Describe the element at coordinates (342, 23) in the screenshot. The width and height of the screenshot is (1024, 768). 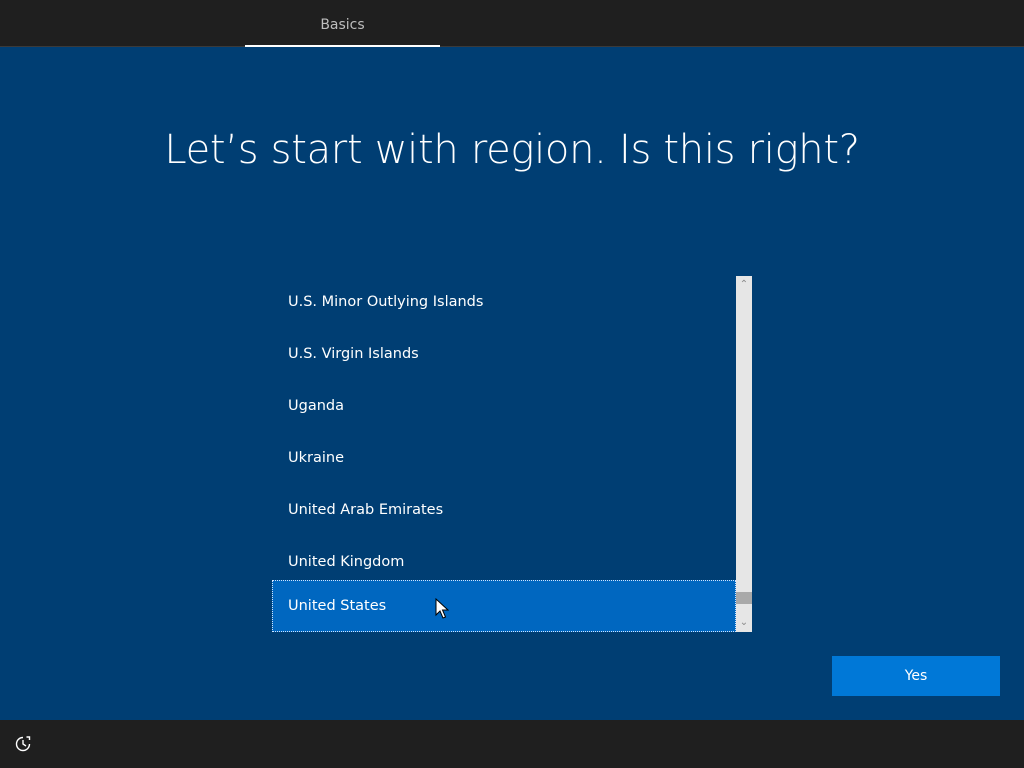
I see `tab-basics: Basics` at that location.